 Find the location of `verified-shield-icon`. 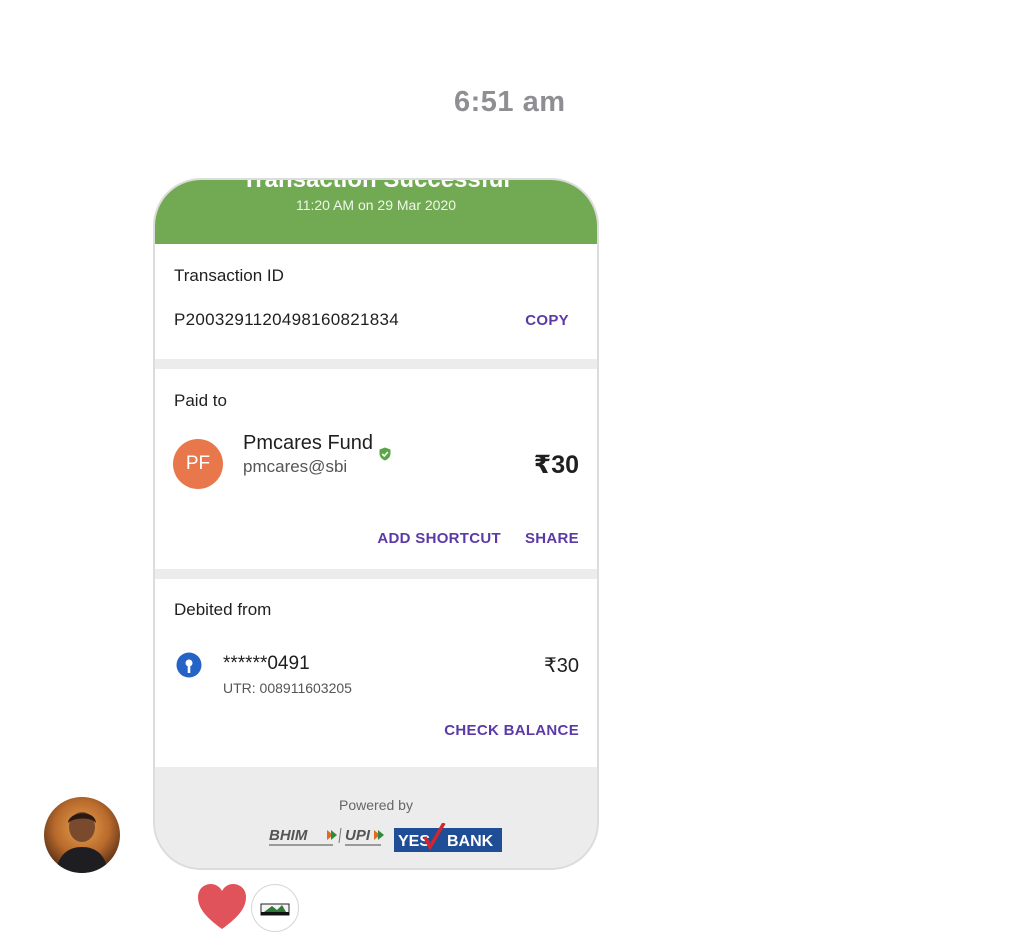

verified-shield-icon is located at coordinates (385, 454).